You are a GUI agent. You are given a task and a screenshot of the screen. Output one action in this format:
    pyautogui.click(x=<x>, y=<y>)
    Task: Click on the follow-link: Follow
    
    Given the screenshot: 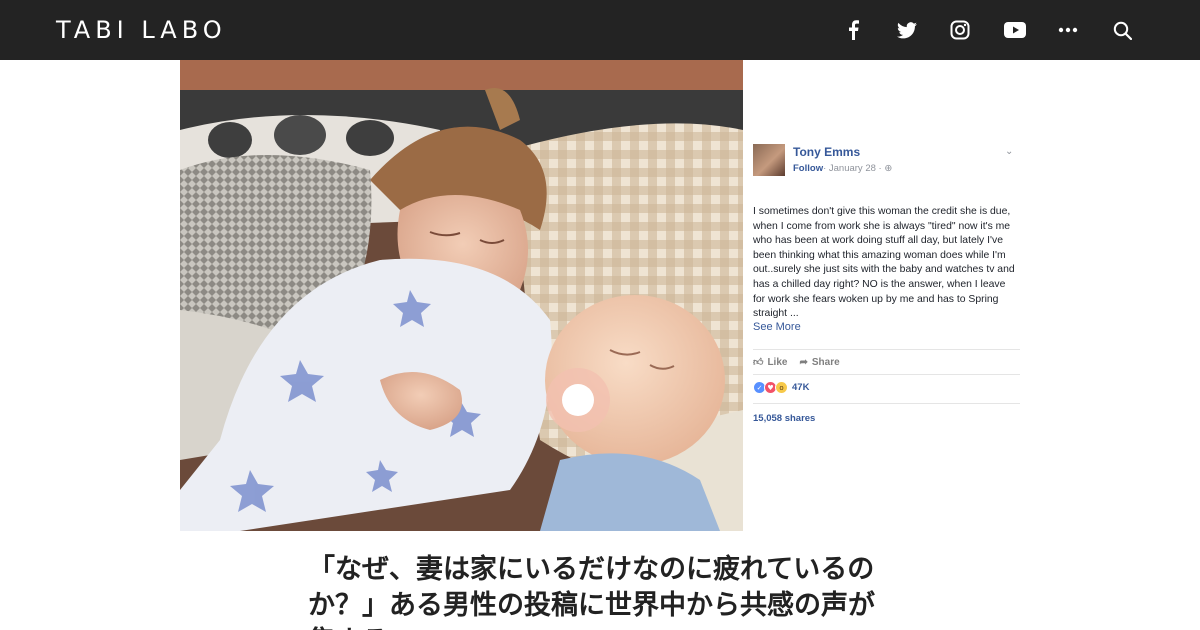 What is the action you would take?
    pyautogui.click(x=808, y=168)
    